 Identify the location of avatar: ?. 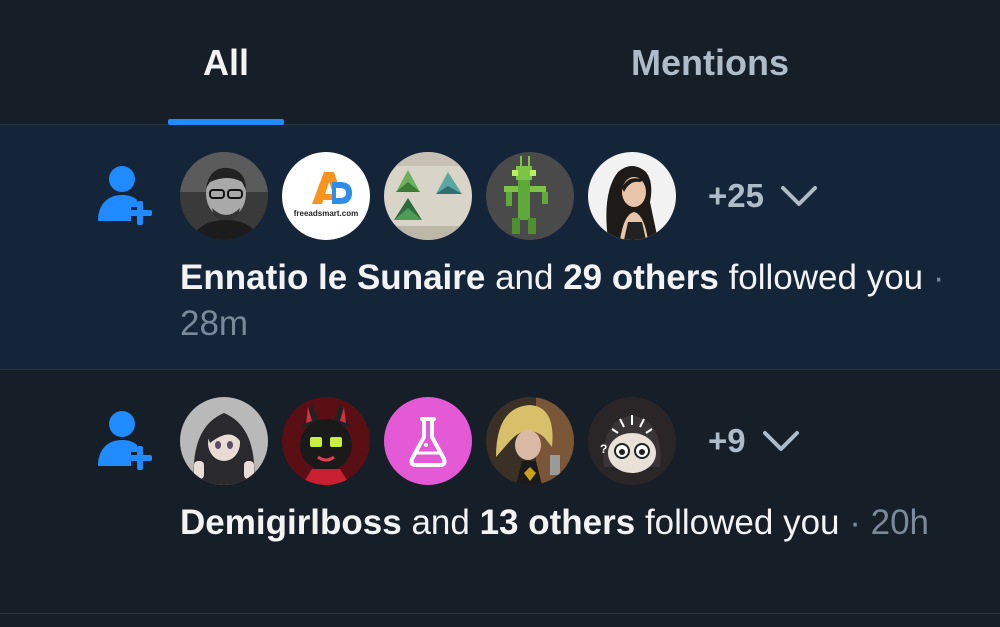
(632, 441).